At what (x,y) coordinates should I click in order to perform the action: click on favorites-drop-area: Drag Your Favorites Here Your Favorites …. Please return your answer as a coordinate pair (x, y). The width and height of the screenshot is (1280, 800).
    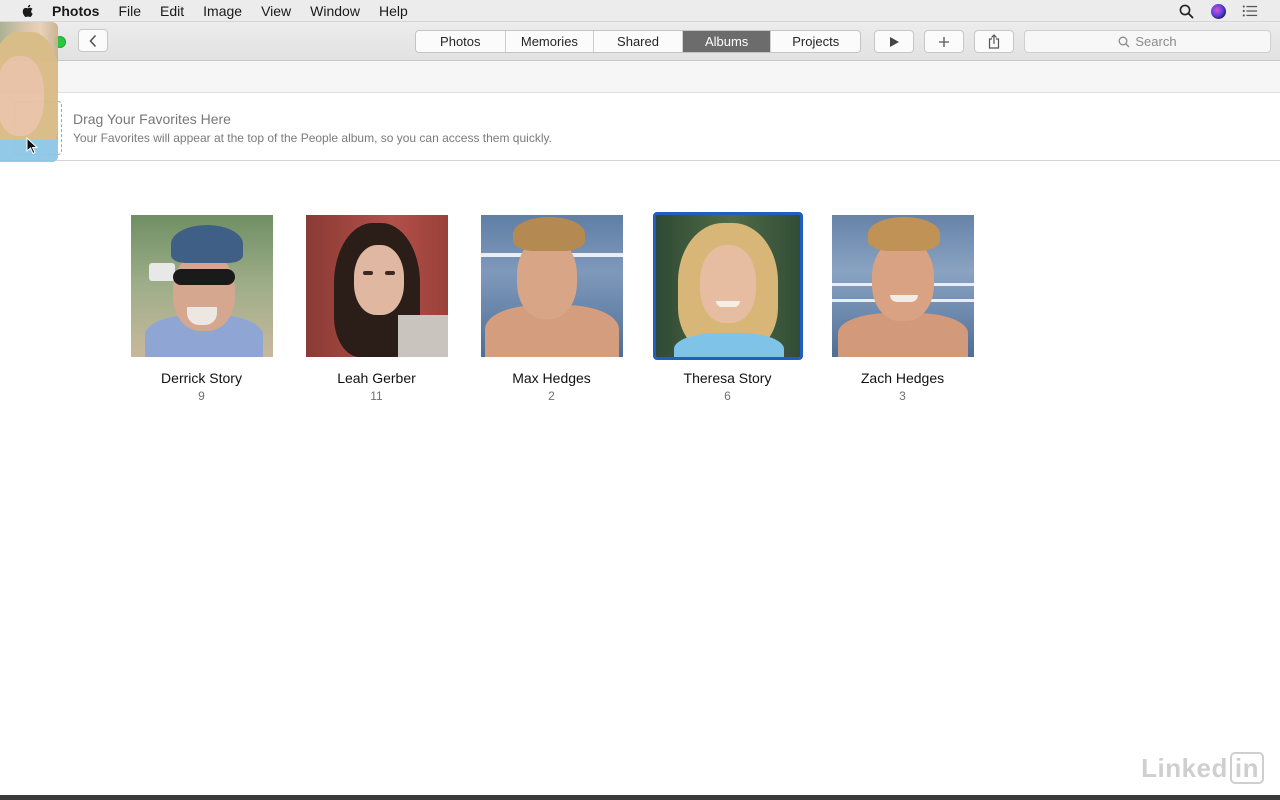
    Looking at the image, I should click on (640, 127).